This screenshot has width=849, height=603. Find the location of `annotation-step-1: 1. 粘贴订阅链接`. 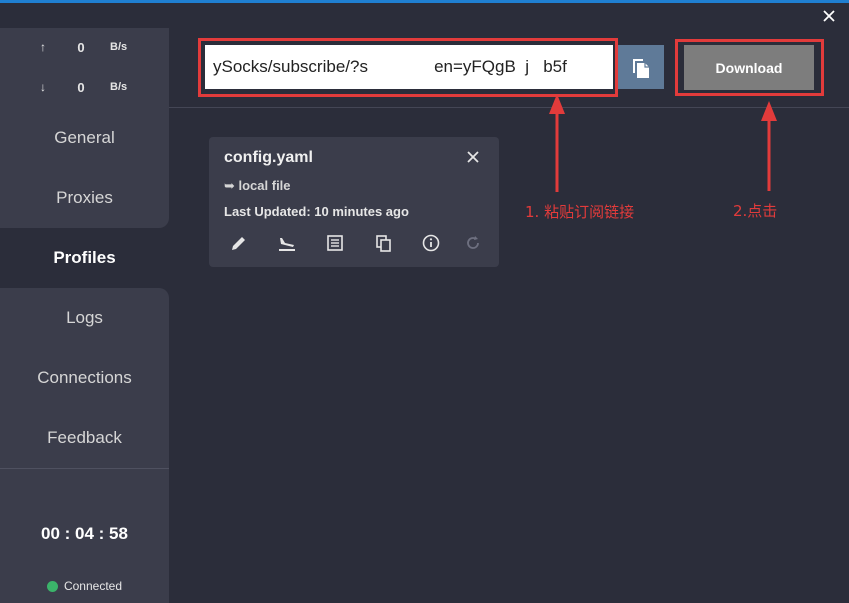

annotation-step-1: 1. 粘贴订阅链接 is located at coordinates (580, 212).